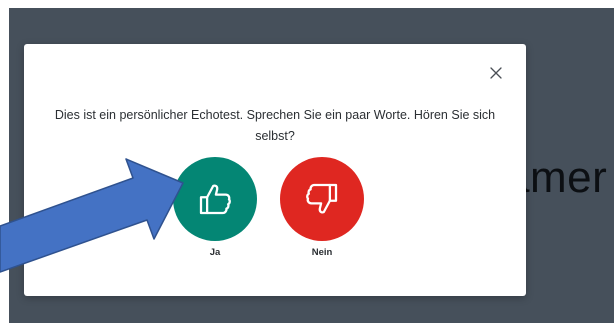 This screenshot has height=323, width=614. I want to click on yes-circle, so click(215, 199).